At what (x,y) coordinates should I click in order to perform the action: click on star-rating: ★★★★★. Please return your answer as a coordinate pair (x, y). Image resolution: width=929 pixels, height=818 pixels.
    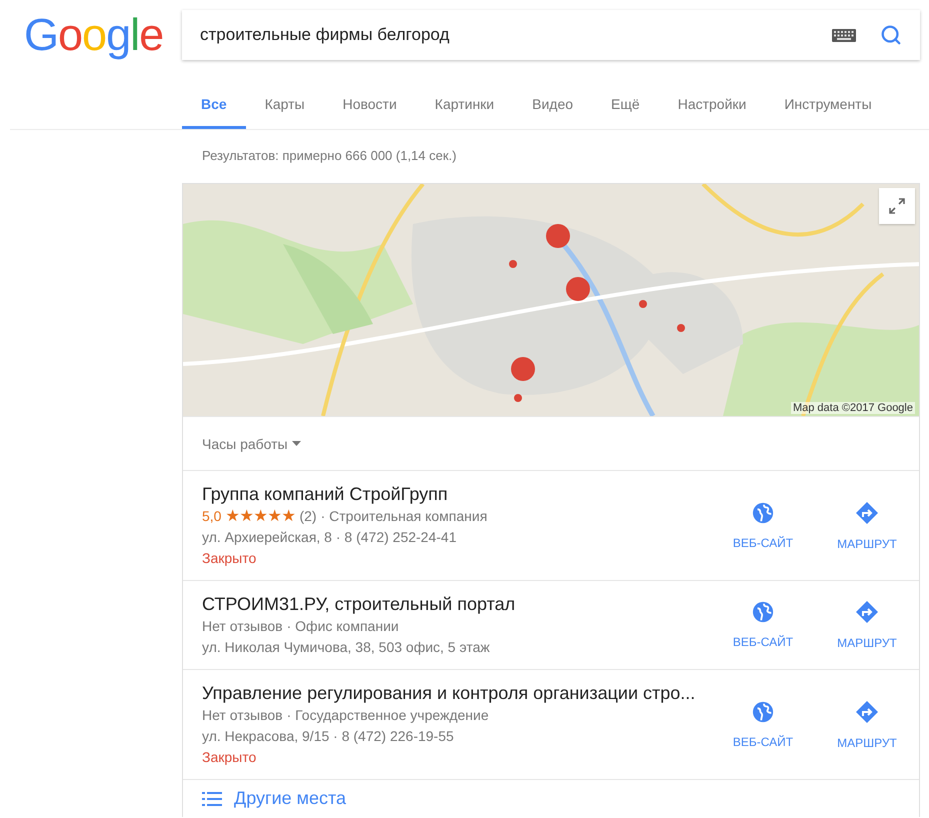
    Looking at the image, I should click on (260, 516).